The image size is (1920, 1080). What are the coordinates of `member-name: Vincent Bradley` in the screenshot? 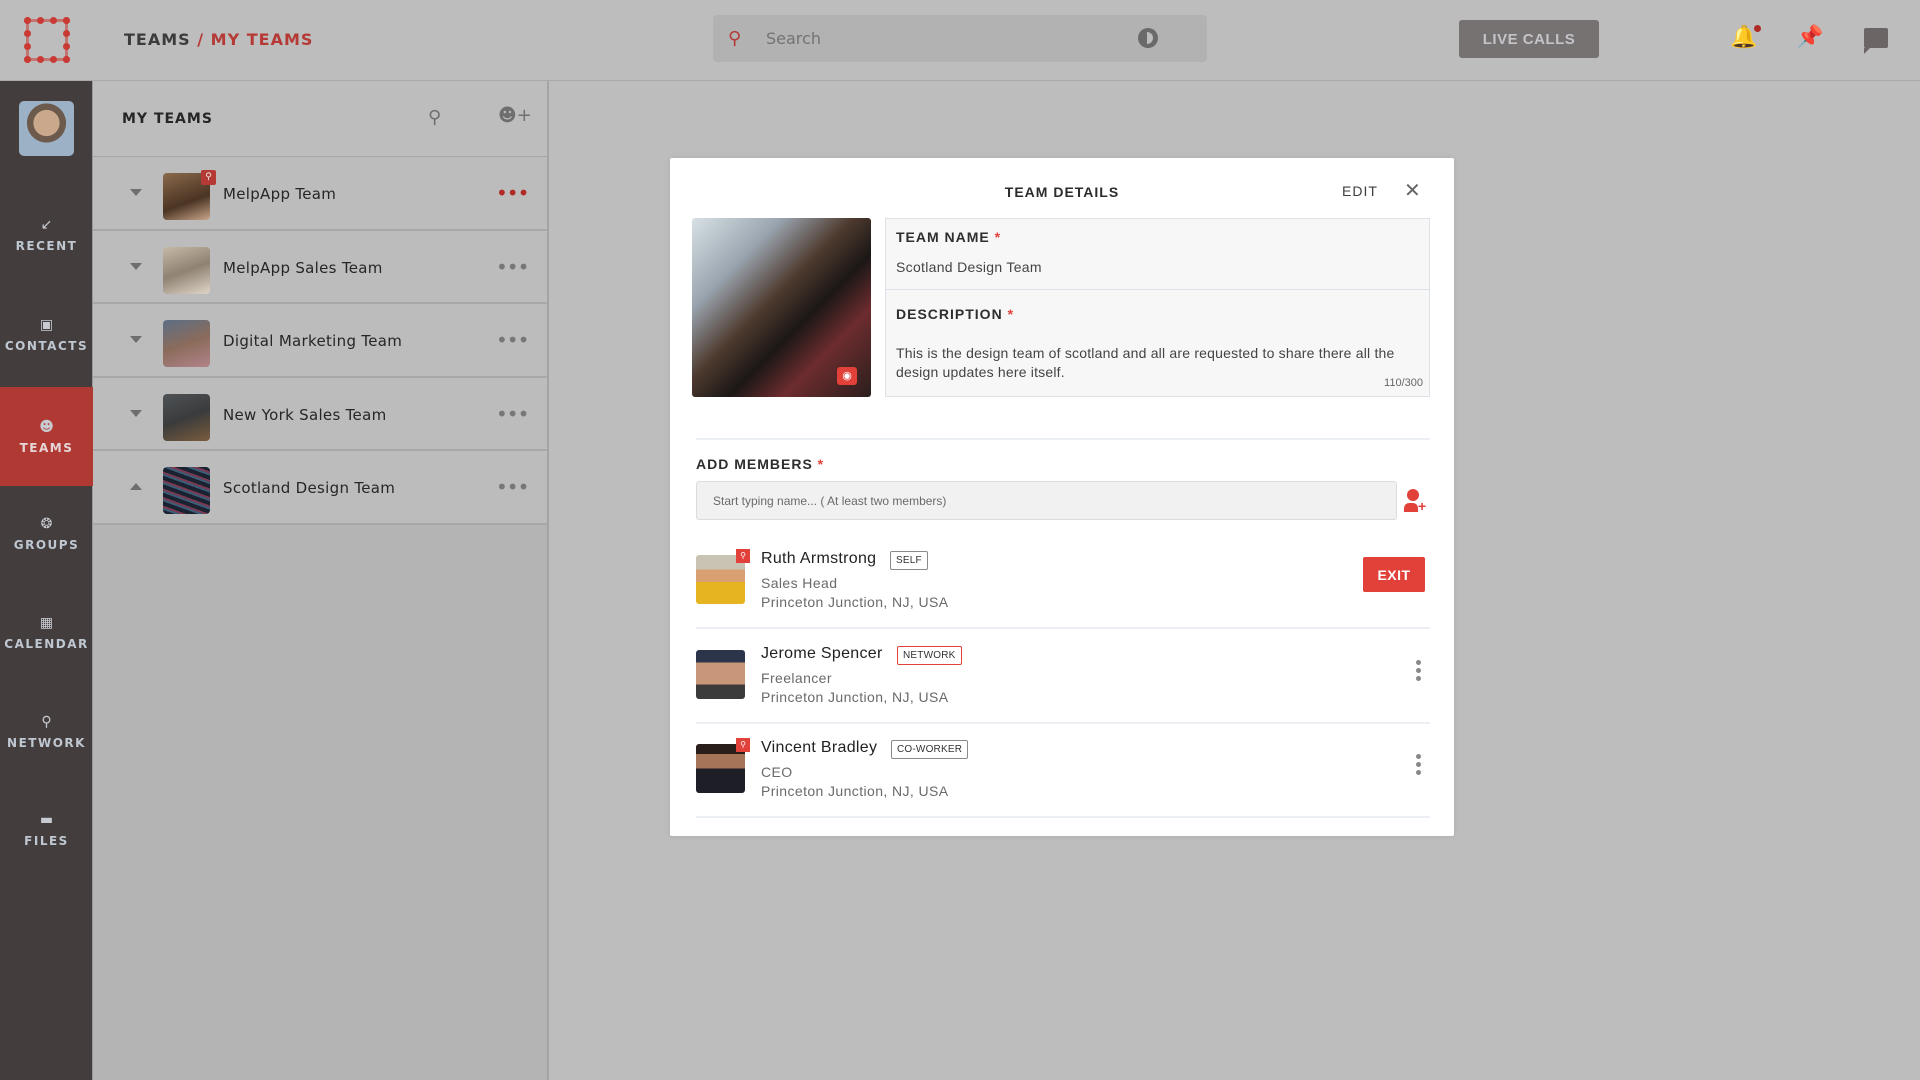 It's located at (819, 748).